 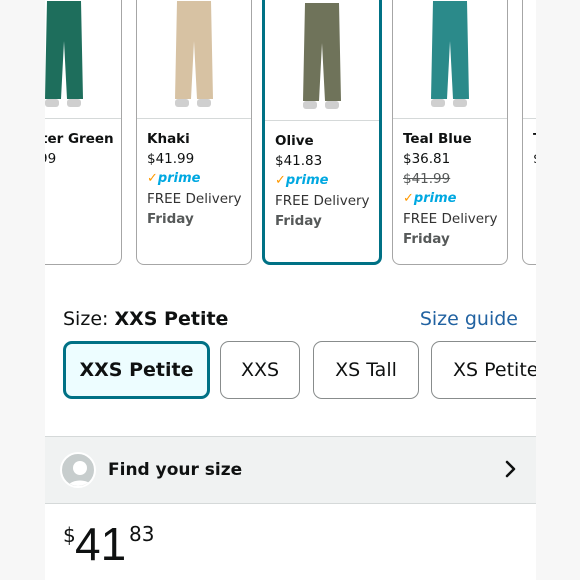 What do you see at coordinates (260, 370) in the screenshot?
I see `size-option-xxs: XXS` at bounding box center [260, 370].